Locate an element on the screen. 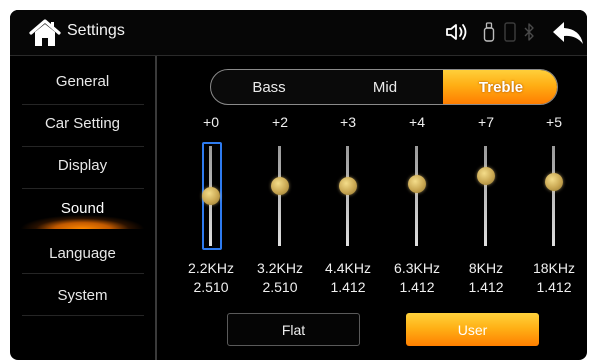 This screenshot has height=362, width=595. back-arrow-icon is located at coordinates (568, 33).